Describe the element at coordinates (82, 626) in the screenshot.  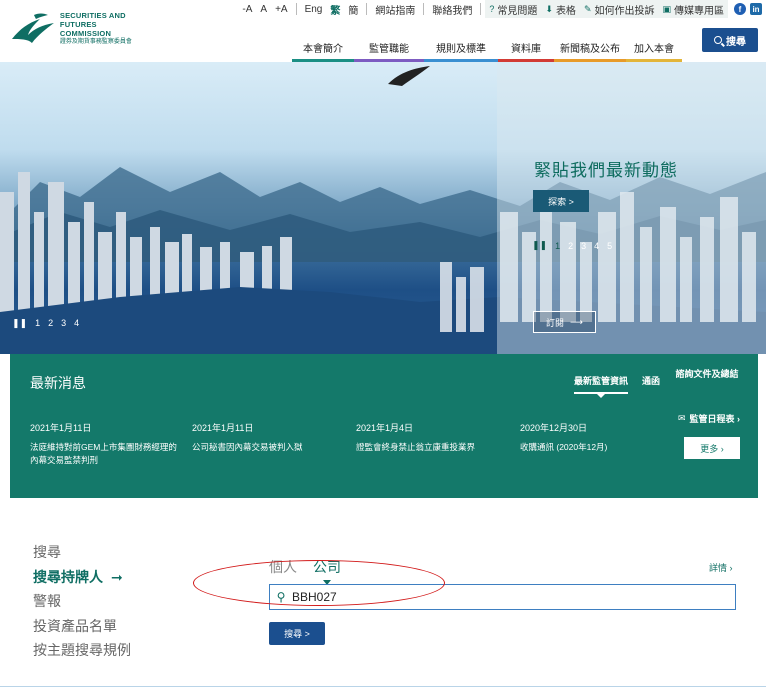
I see `side-link-products: 投資產品名單` at that location.